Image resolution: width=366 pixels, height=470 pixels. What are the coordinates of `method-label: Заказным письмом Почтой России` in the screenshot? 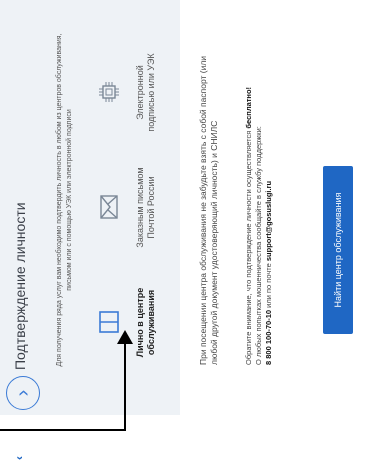 It's located at (145, 207).